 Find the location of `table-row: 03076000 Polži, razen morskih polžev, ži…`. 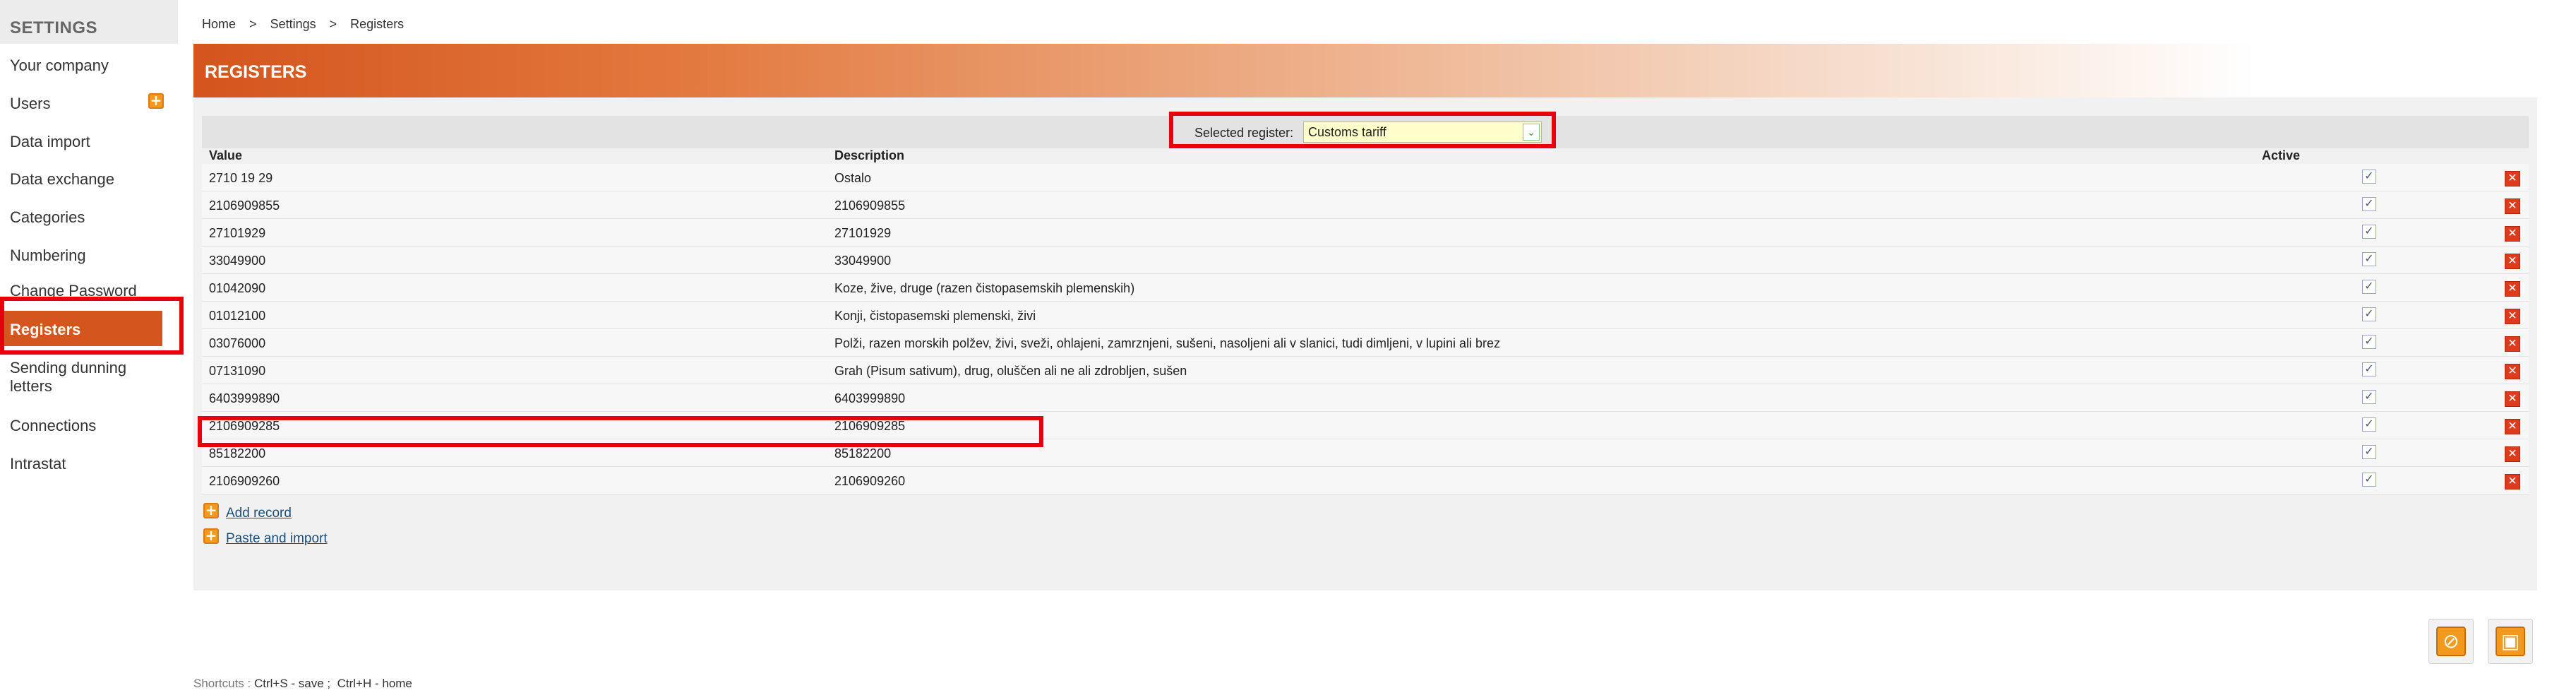

table-row: 03076000 Polži, razen morskih polžev, ži… is located at coordinates (1365, 343).